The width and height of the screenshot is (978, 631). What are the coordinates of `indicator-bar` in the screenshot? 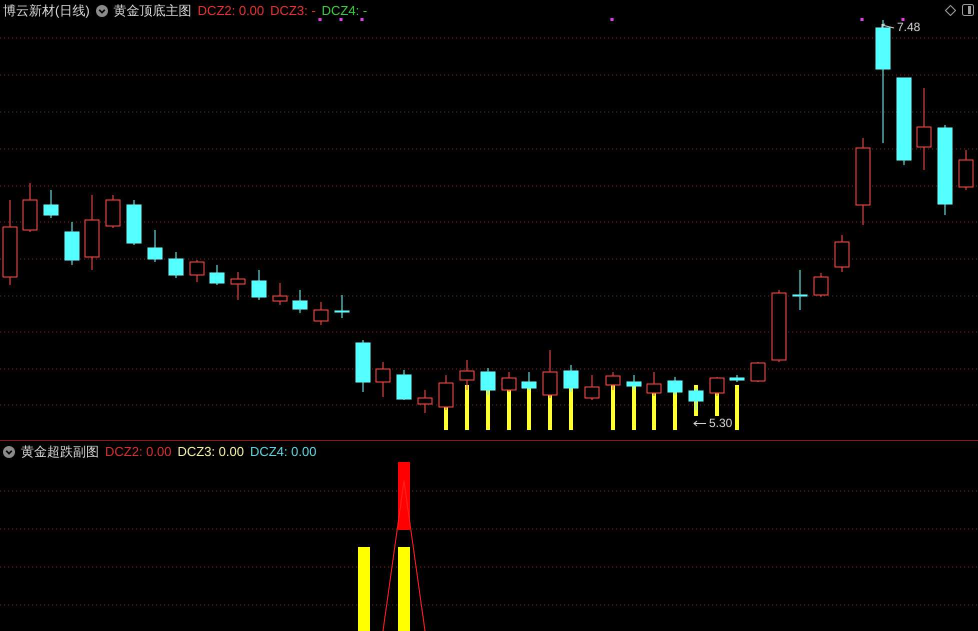 It's located at (404, 496).